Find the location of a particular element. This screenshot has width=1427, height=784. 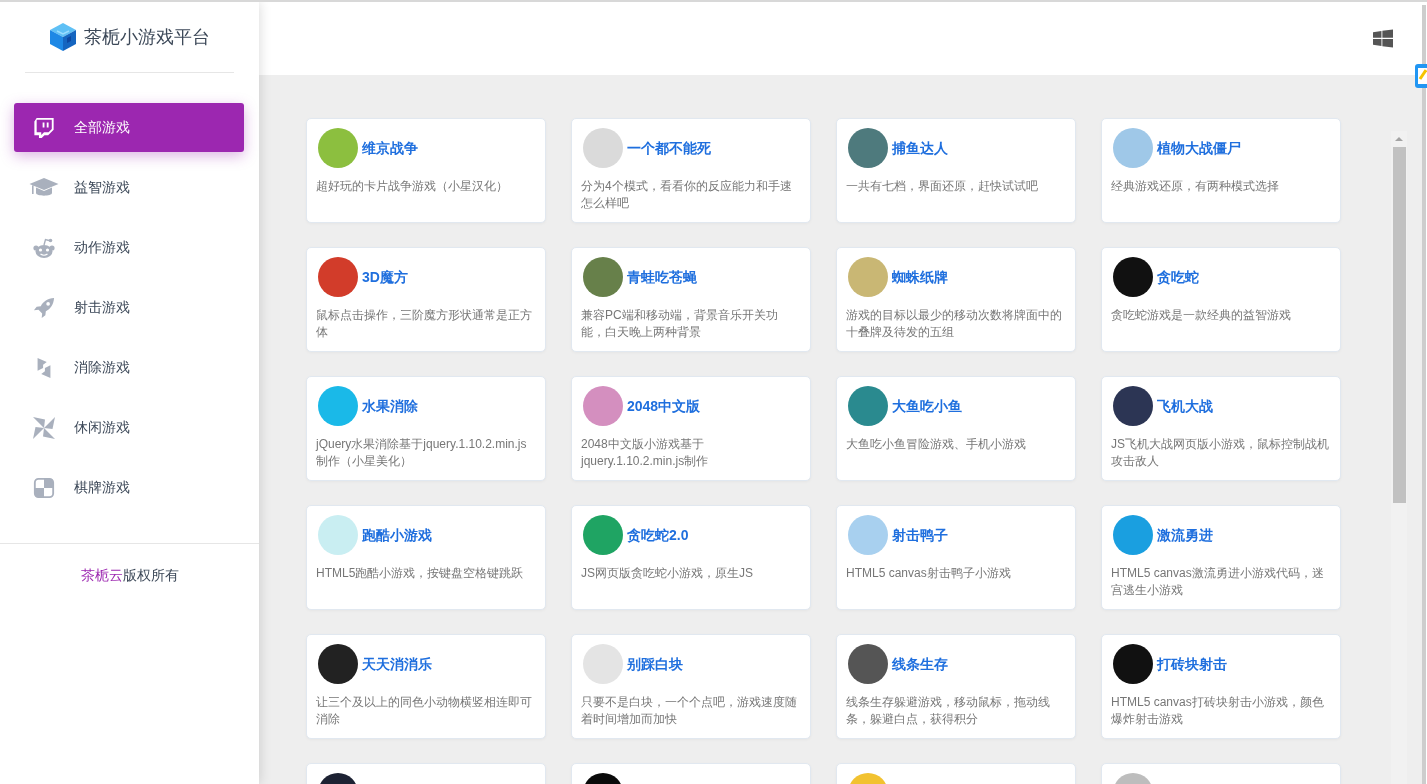

site-link: 茶栀云 is located at coordinates (101, 575).